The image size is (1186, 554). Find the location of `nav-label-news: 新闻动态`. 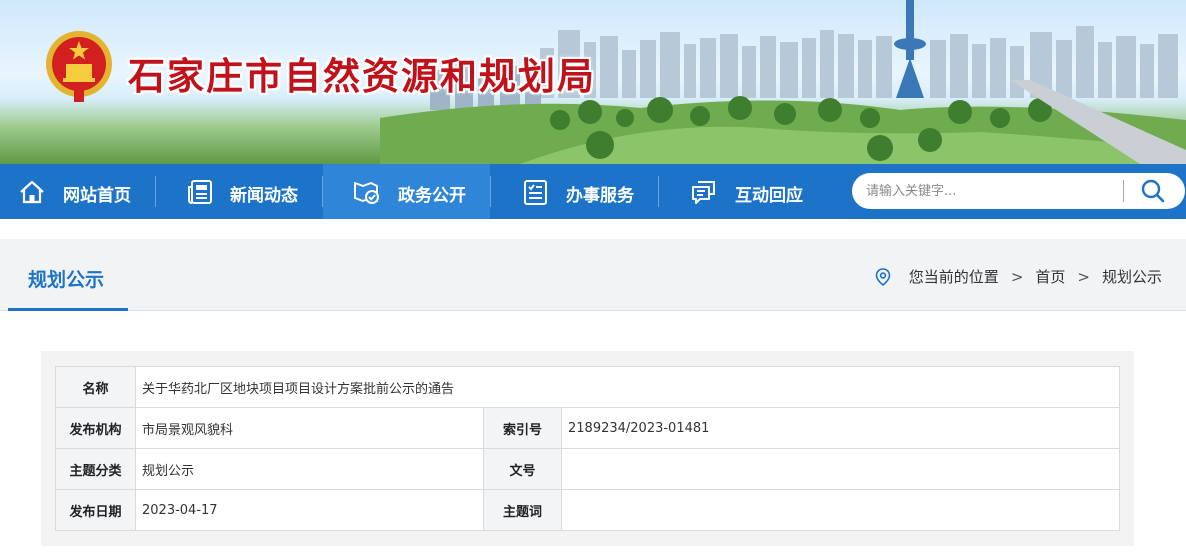

nav-label-news: 新闻动态 is located at coordinates (264, 196).